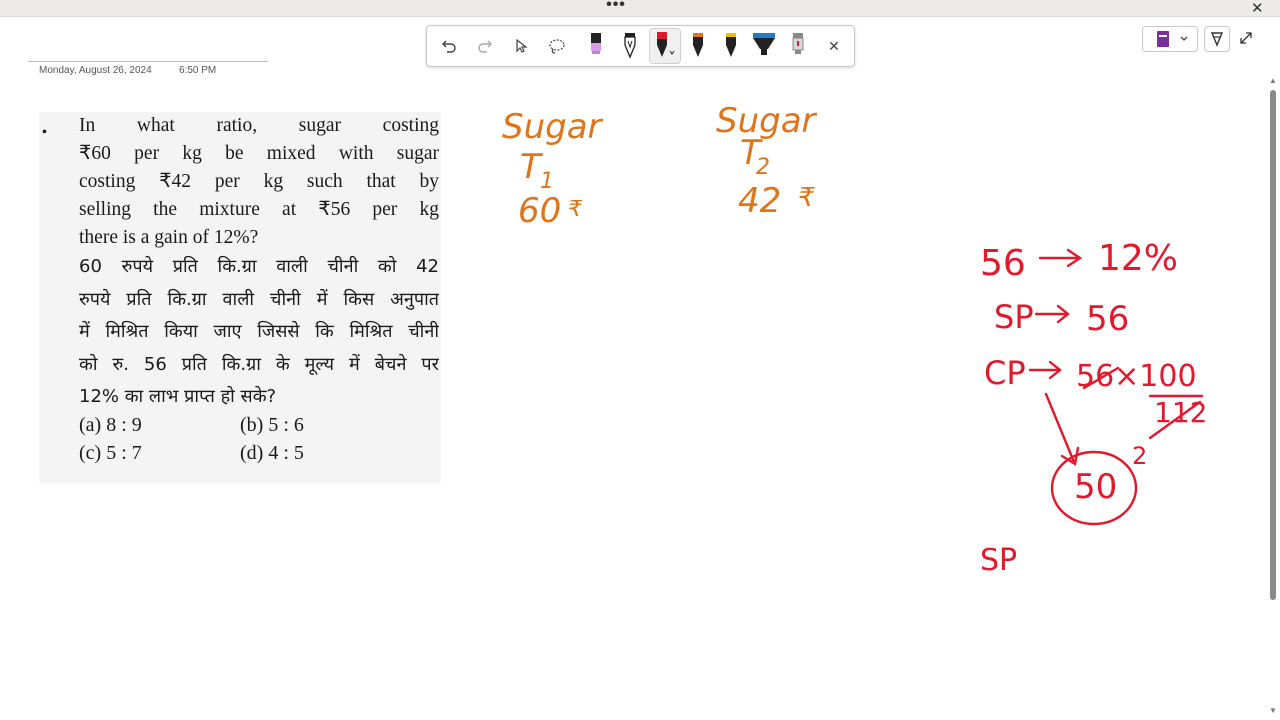 This screenshot has height=720, width=1280. What do you see at coordinates (148, 61) in the screenshot?
I see `page-title-underline` at bounding box center [148, 61].